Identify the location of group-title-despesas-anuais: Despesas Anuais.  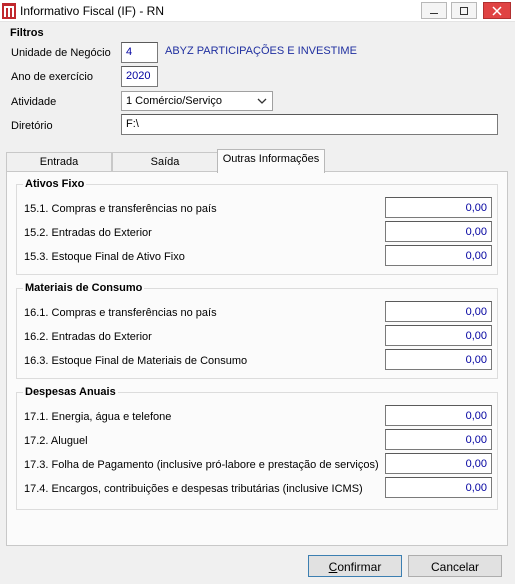
(70, 392).